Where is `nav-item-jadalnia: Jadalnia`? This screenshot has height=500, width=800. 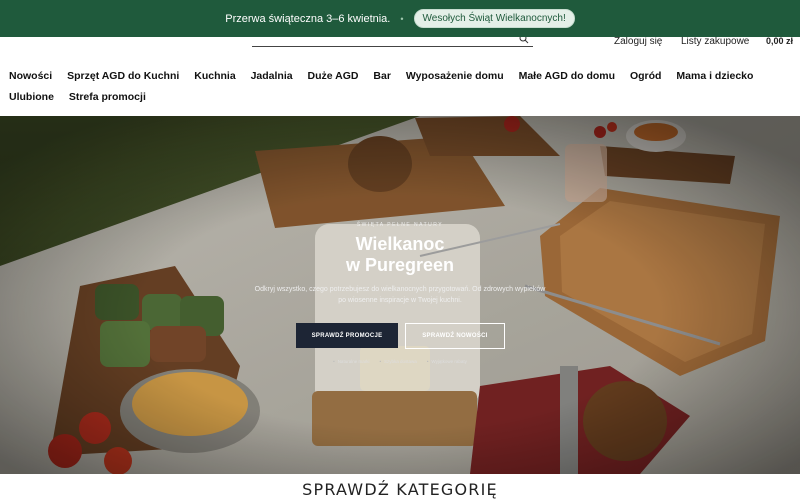 nav-item-jadalnia: Jadalnia is located at coordinates (272, 76).